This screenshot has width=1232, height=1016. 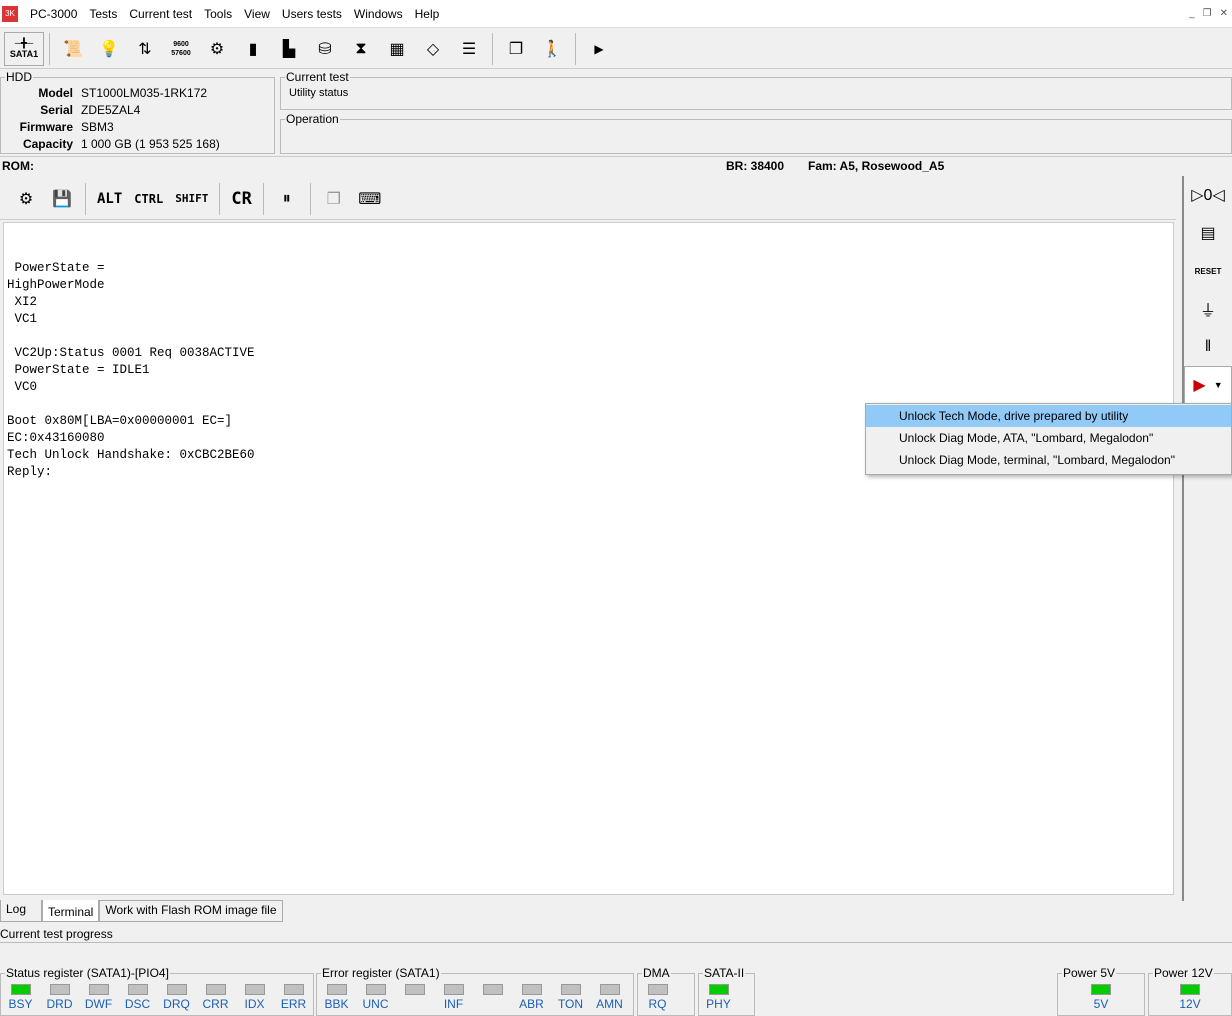 I want to click on chip-icon: ▮, so click(x=253, y=49).